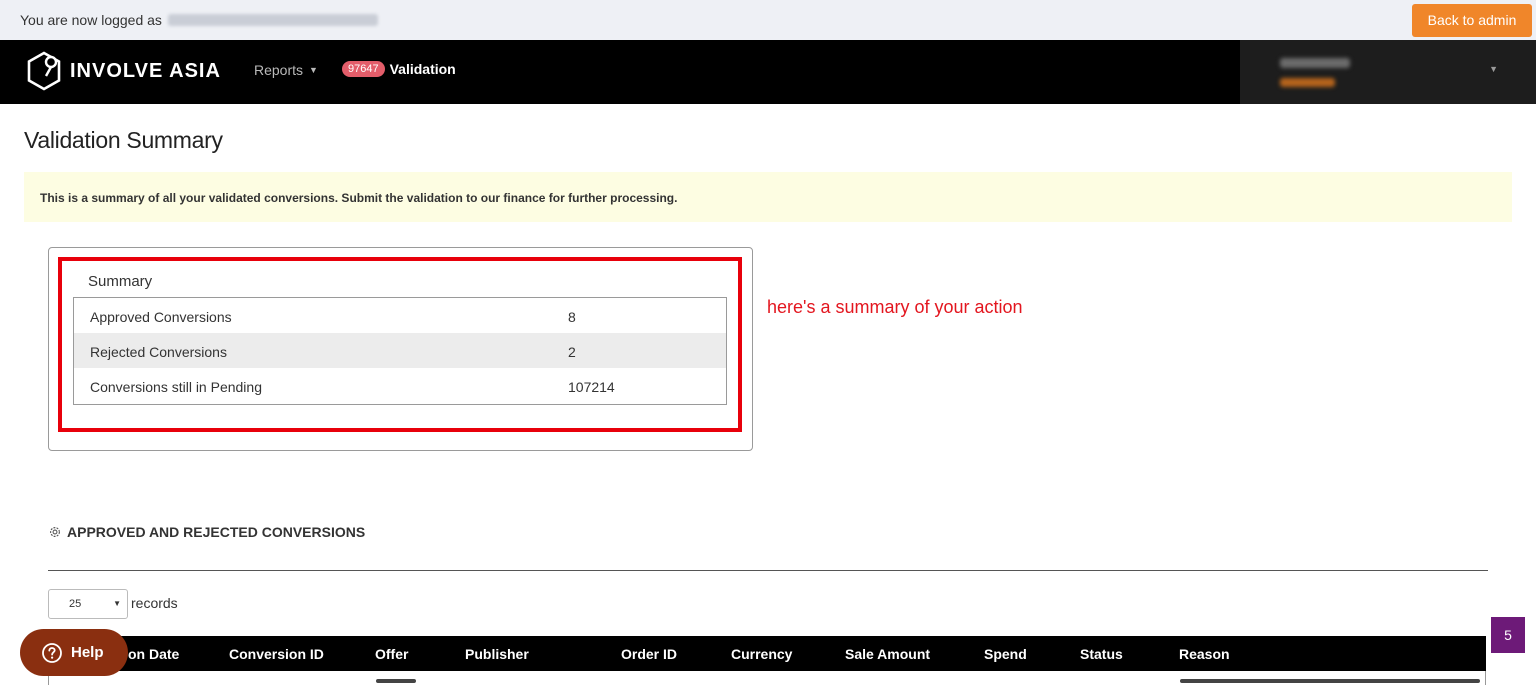 Image resolution: width=1536 pixels, height=685 pixels. What do you see at coordinates (1204, 654) in the screenshot?
I see `column-header-reason: Reason` at bounding box center [1204, 654].